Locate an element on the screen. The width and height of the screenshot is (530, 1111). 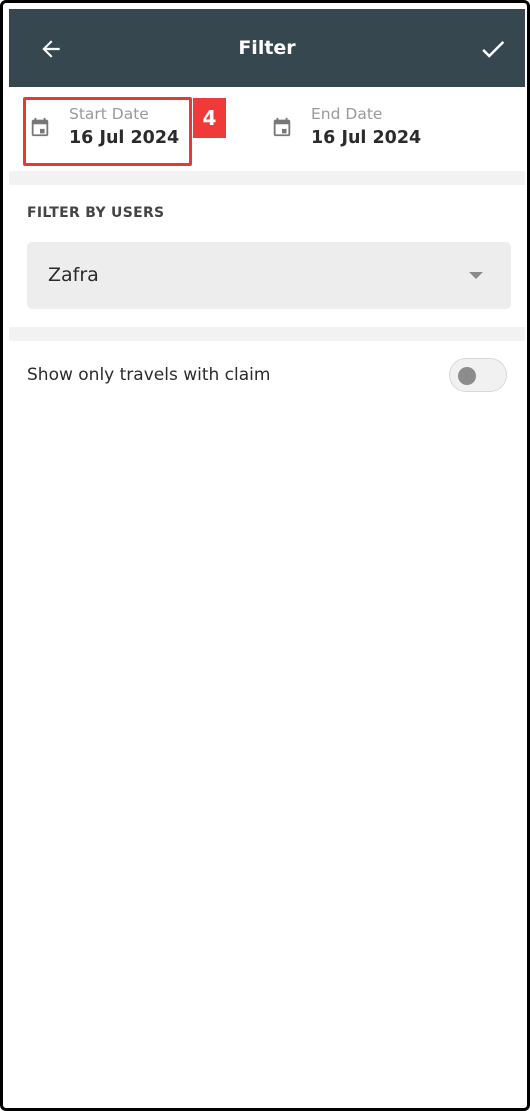
toggle-knob is located at coordinates (467, 376).